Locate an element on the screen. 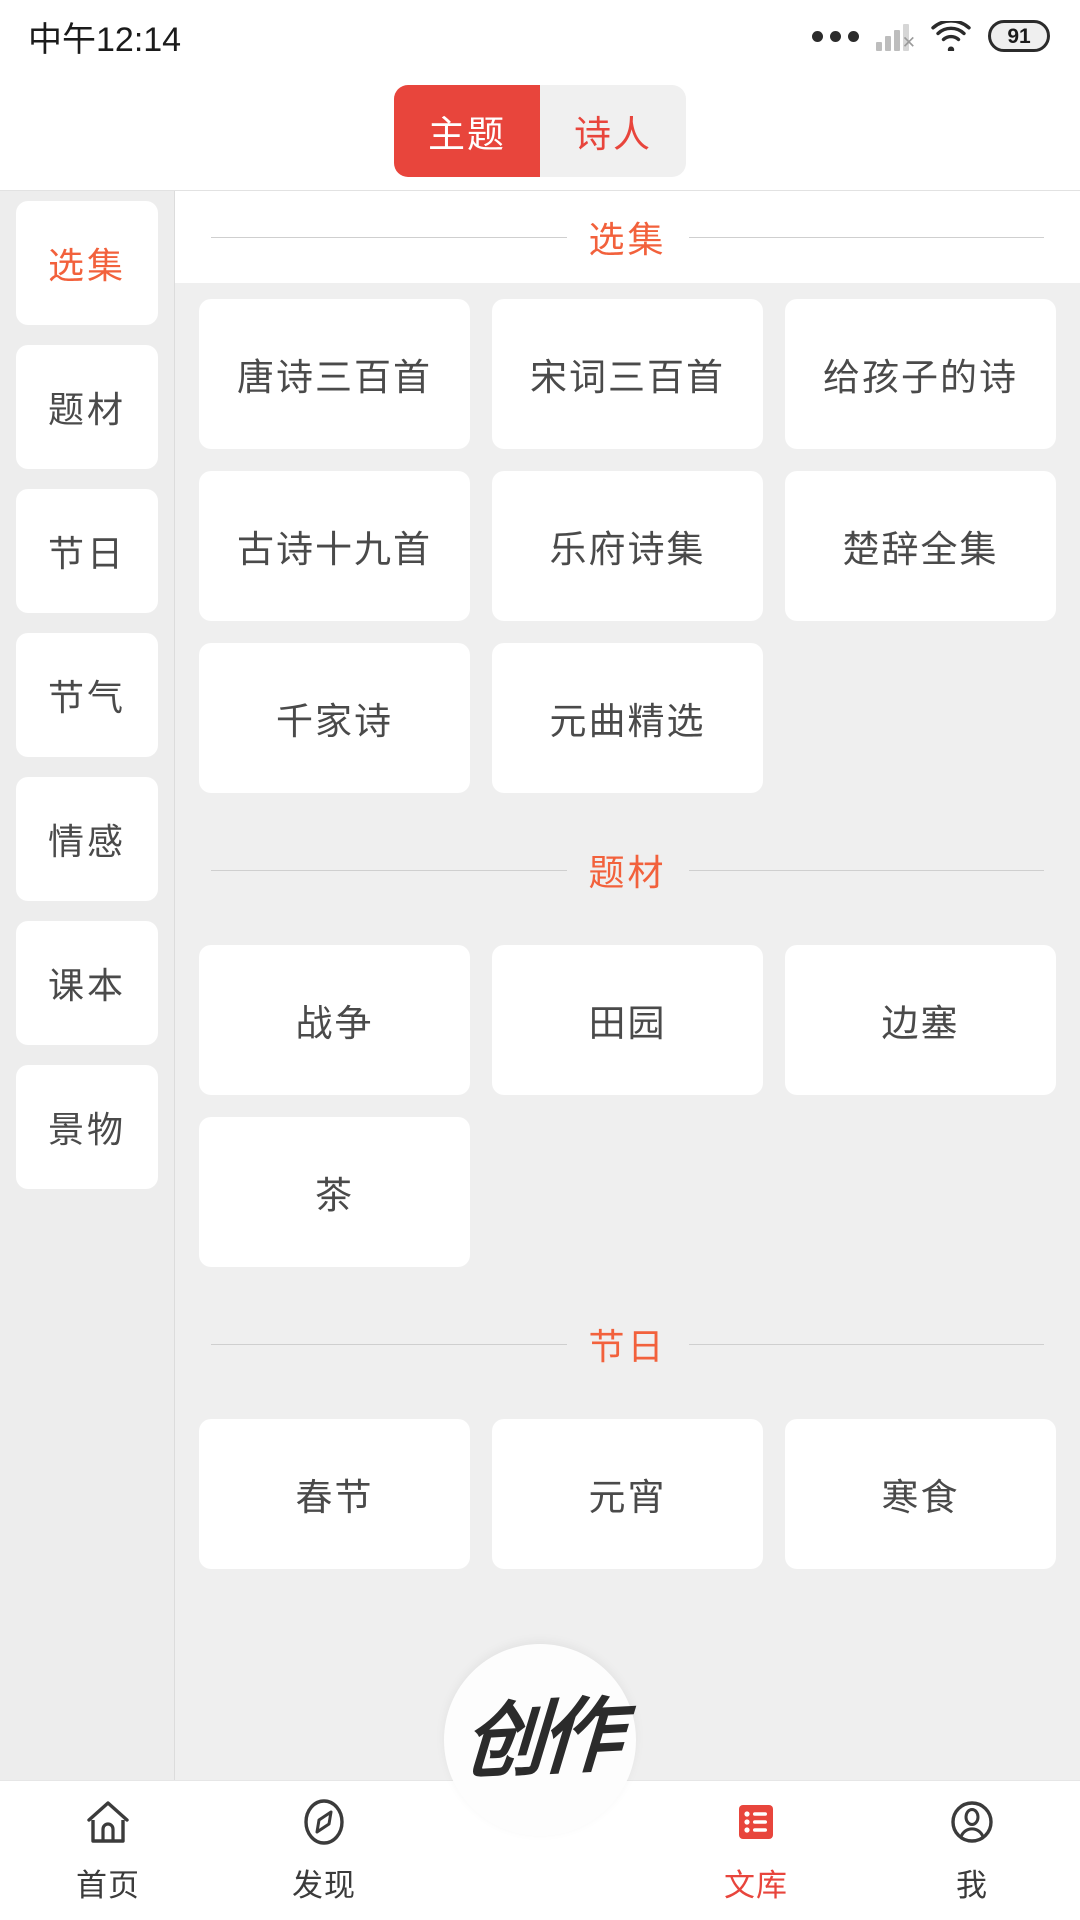 The height and width of the screenshot is (1920, 1080). nav-label: 我 is located at coordinates (972, 1885).